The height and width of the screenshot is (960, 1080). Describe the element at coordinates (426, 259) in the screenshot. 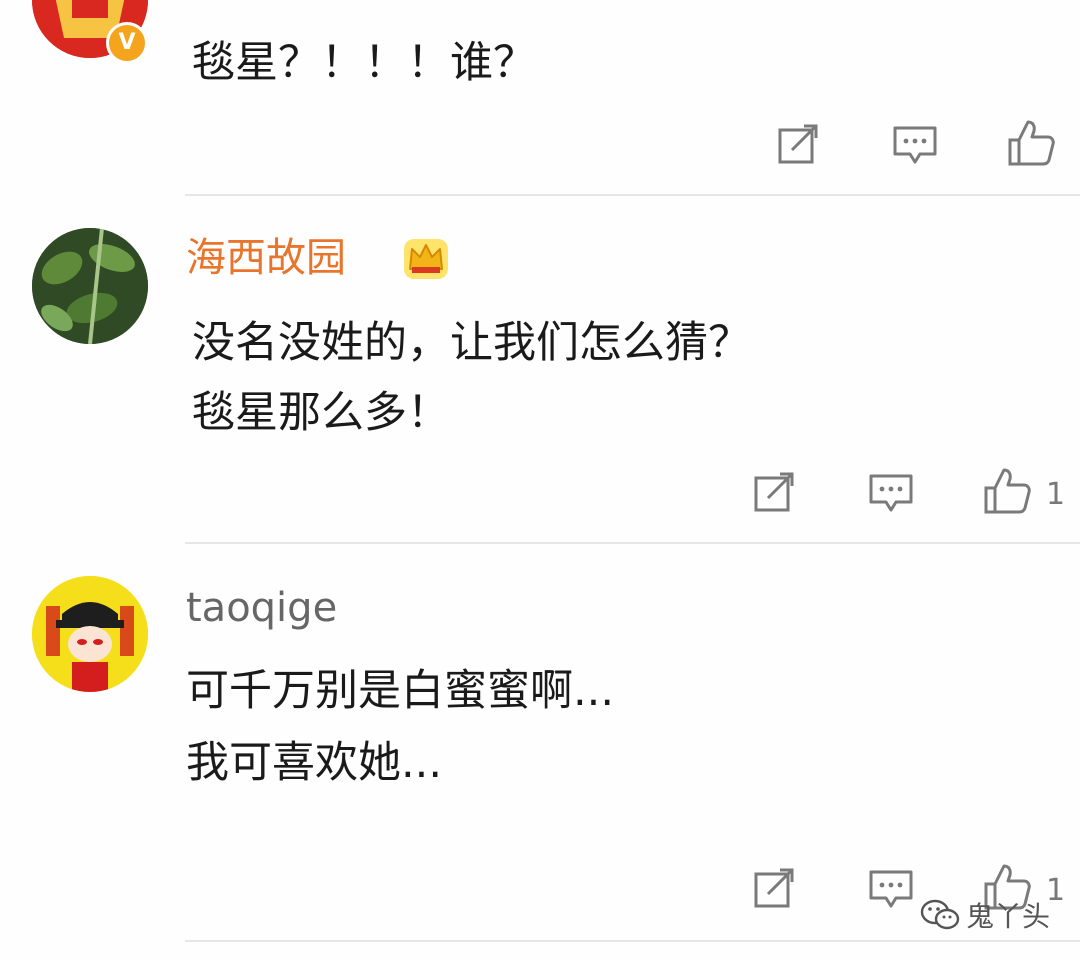

I see `crown-icon` at that location.